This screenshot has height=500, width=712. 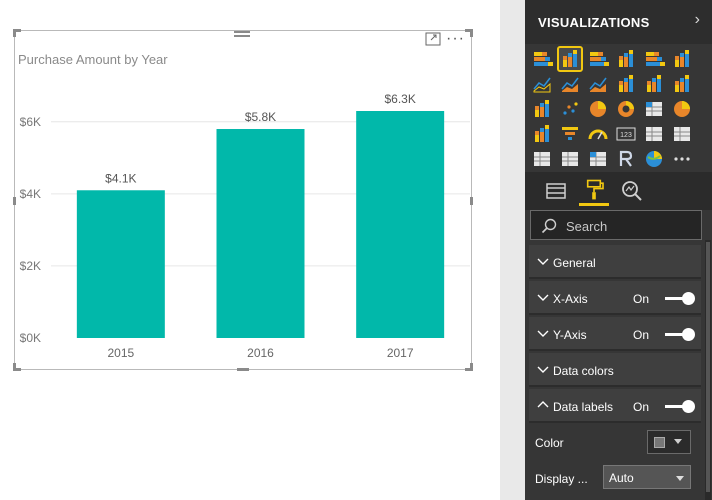 What do you see at coordinates (542, 159) in the screenshot?
I see `slicer-icon` at bounding box center [542, 159].